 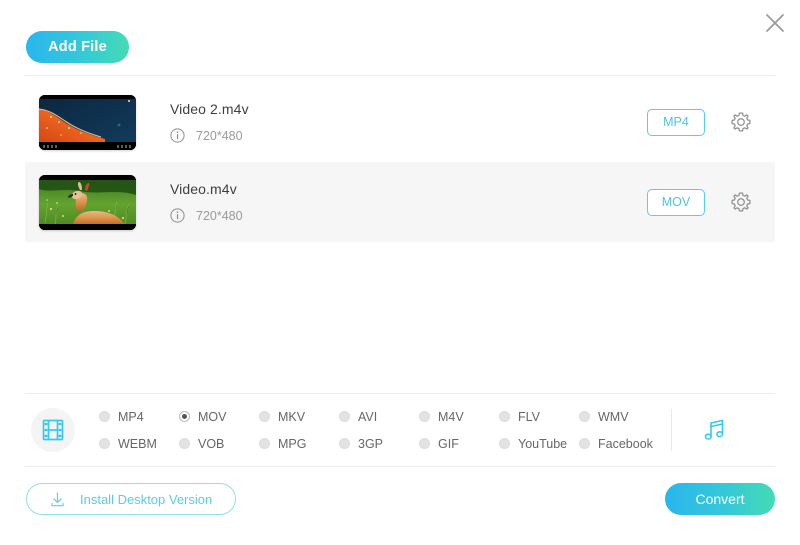 What do you see at coordinates (543, 443) in the screenshot?
I see `format-option-label: YouTube` at bounding box center [543, 443].